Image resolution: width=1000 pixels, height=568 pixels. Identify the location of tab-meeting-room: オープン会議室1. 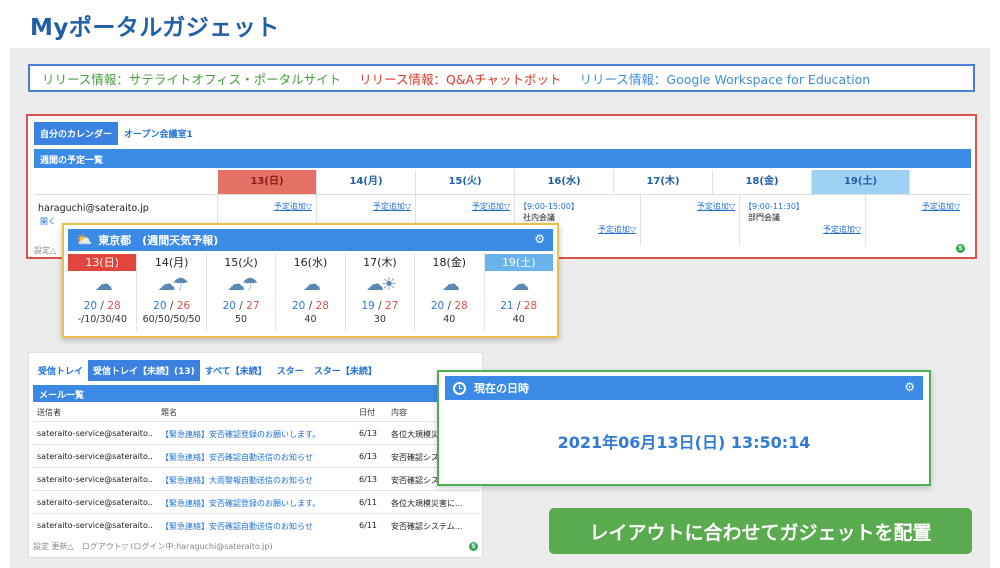
(158, 133).